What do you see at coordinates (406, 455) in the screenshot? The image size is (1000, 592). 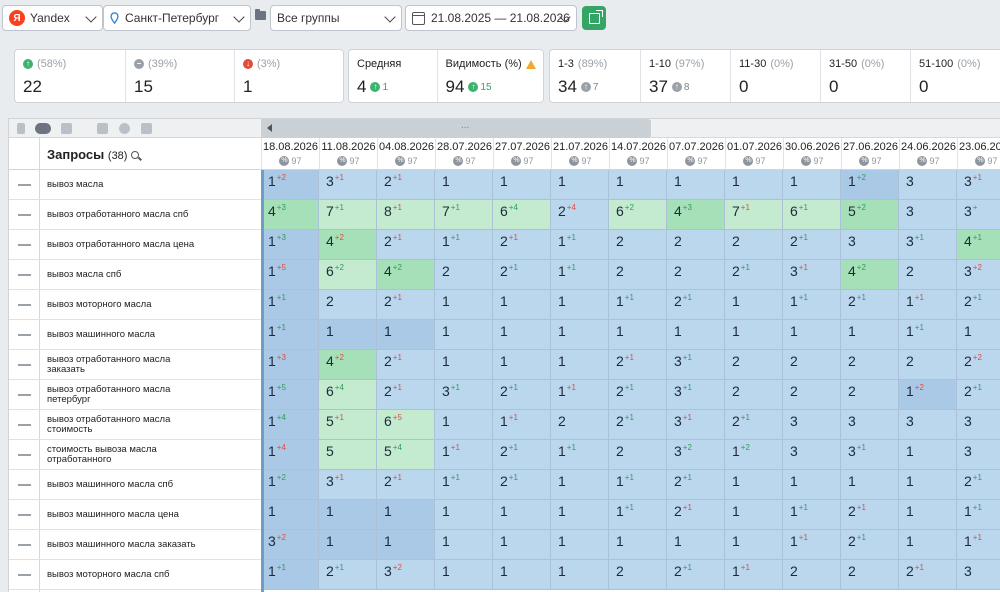 I see `position-cell: 5+4` at bounding box center [406, 455].